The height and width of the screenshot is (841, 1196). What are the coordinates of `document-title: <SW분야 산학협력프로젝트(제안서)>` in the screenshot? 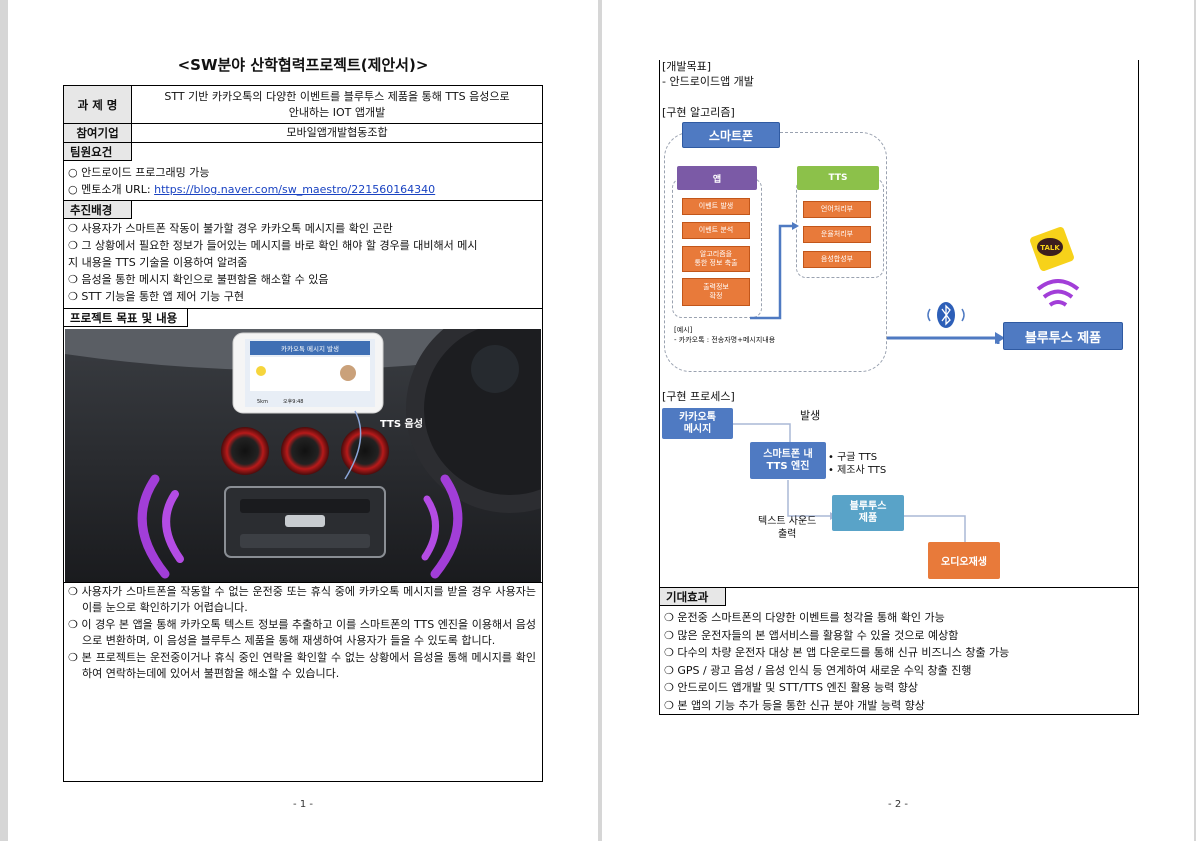 It's located at (303, 65).